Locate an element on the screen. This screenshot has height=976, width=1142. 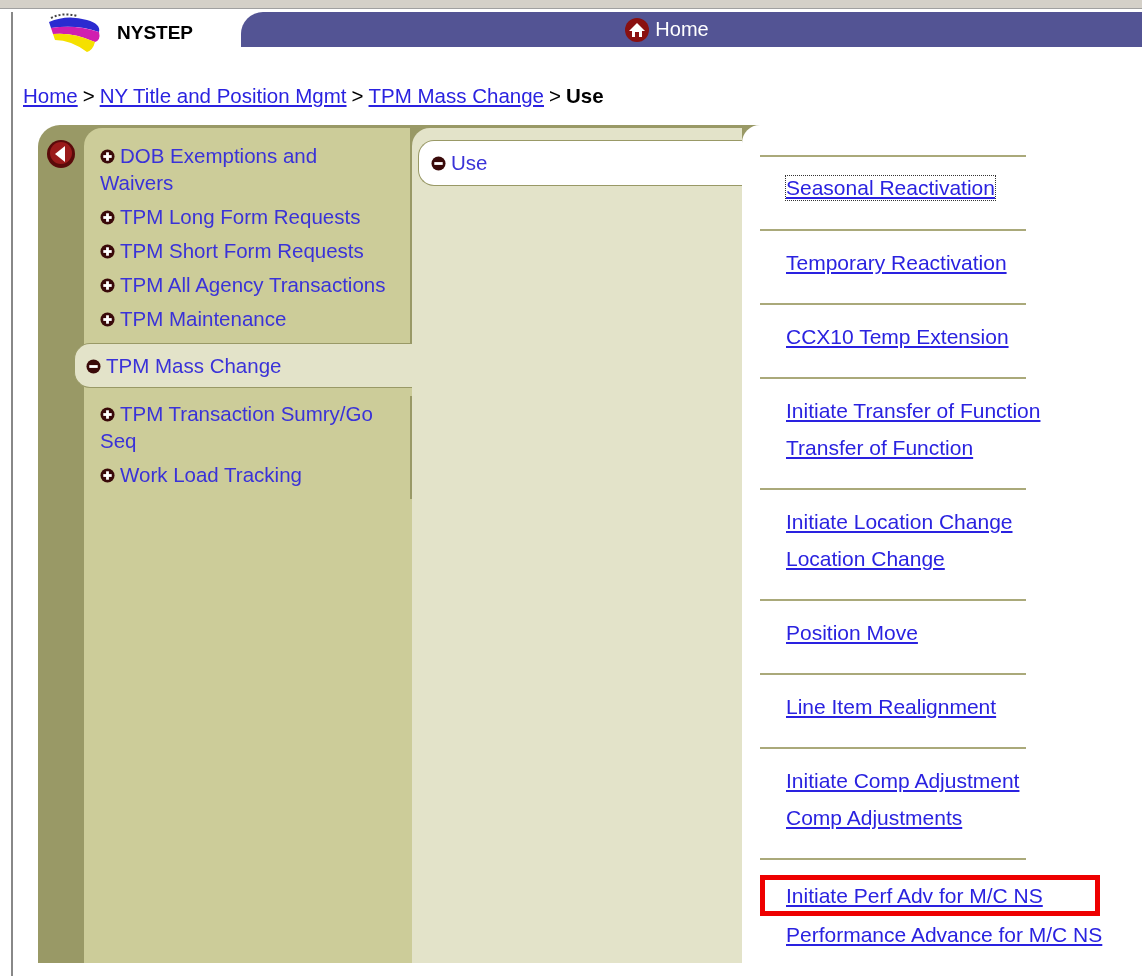
submenu-item: Use is located at coordinates (580, 163).